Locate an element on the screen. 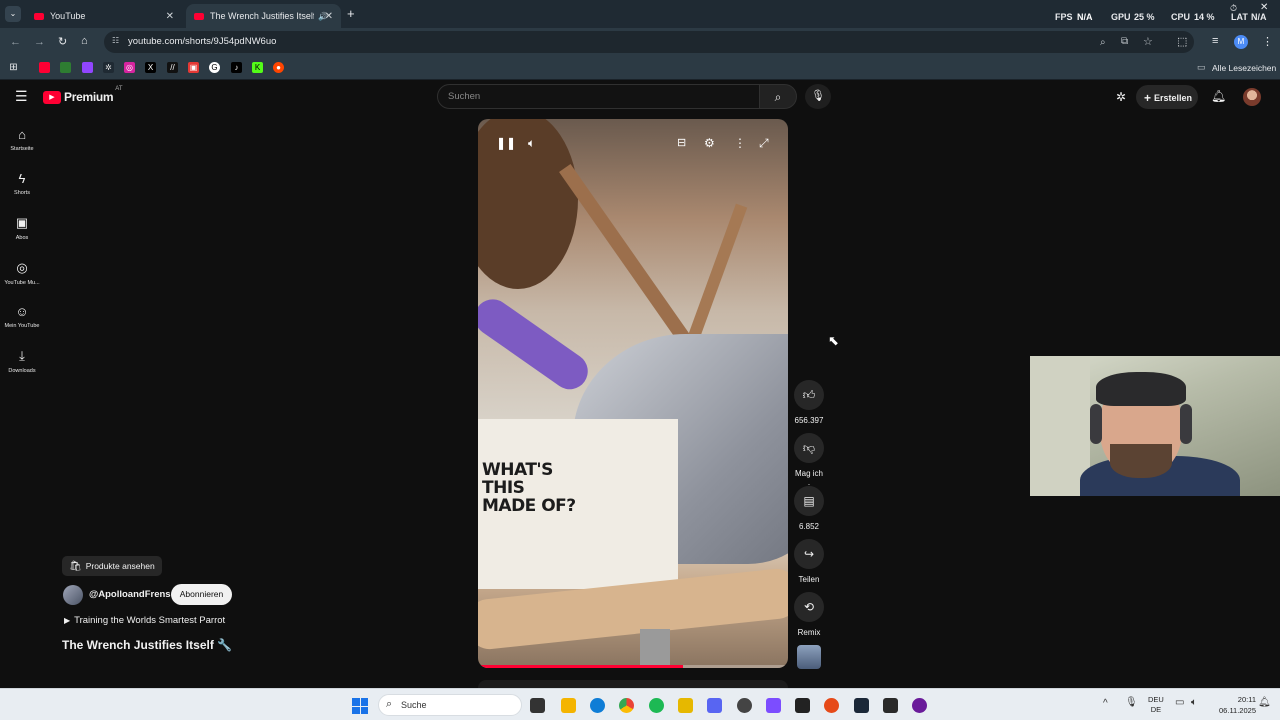 The width and height of the screenshot is (1280, 720). bookmark-icon is located at coordinates (65, 67).